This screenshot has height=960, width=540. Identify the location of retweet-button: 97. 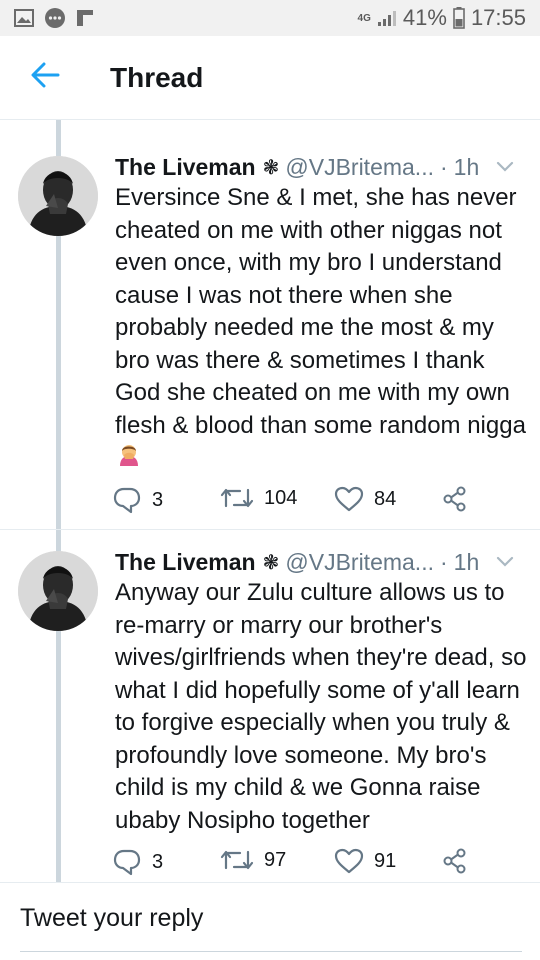
(253, 860).